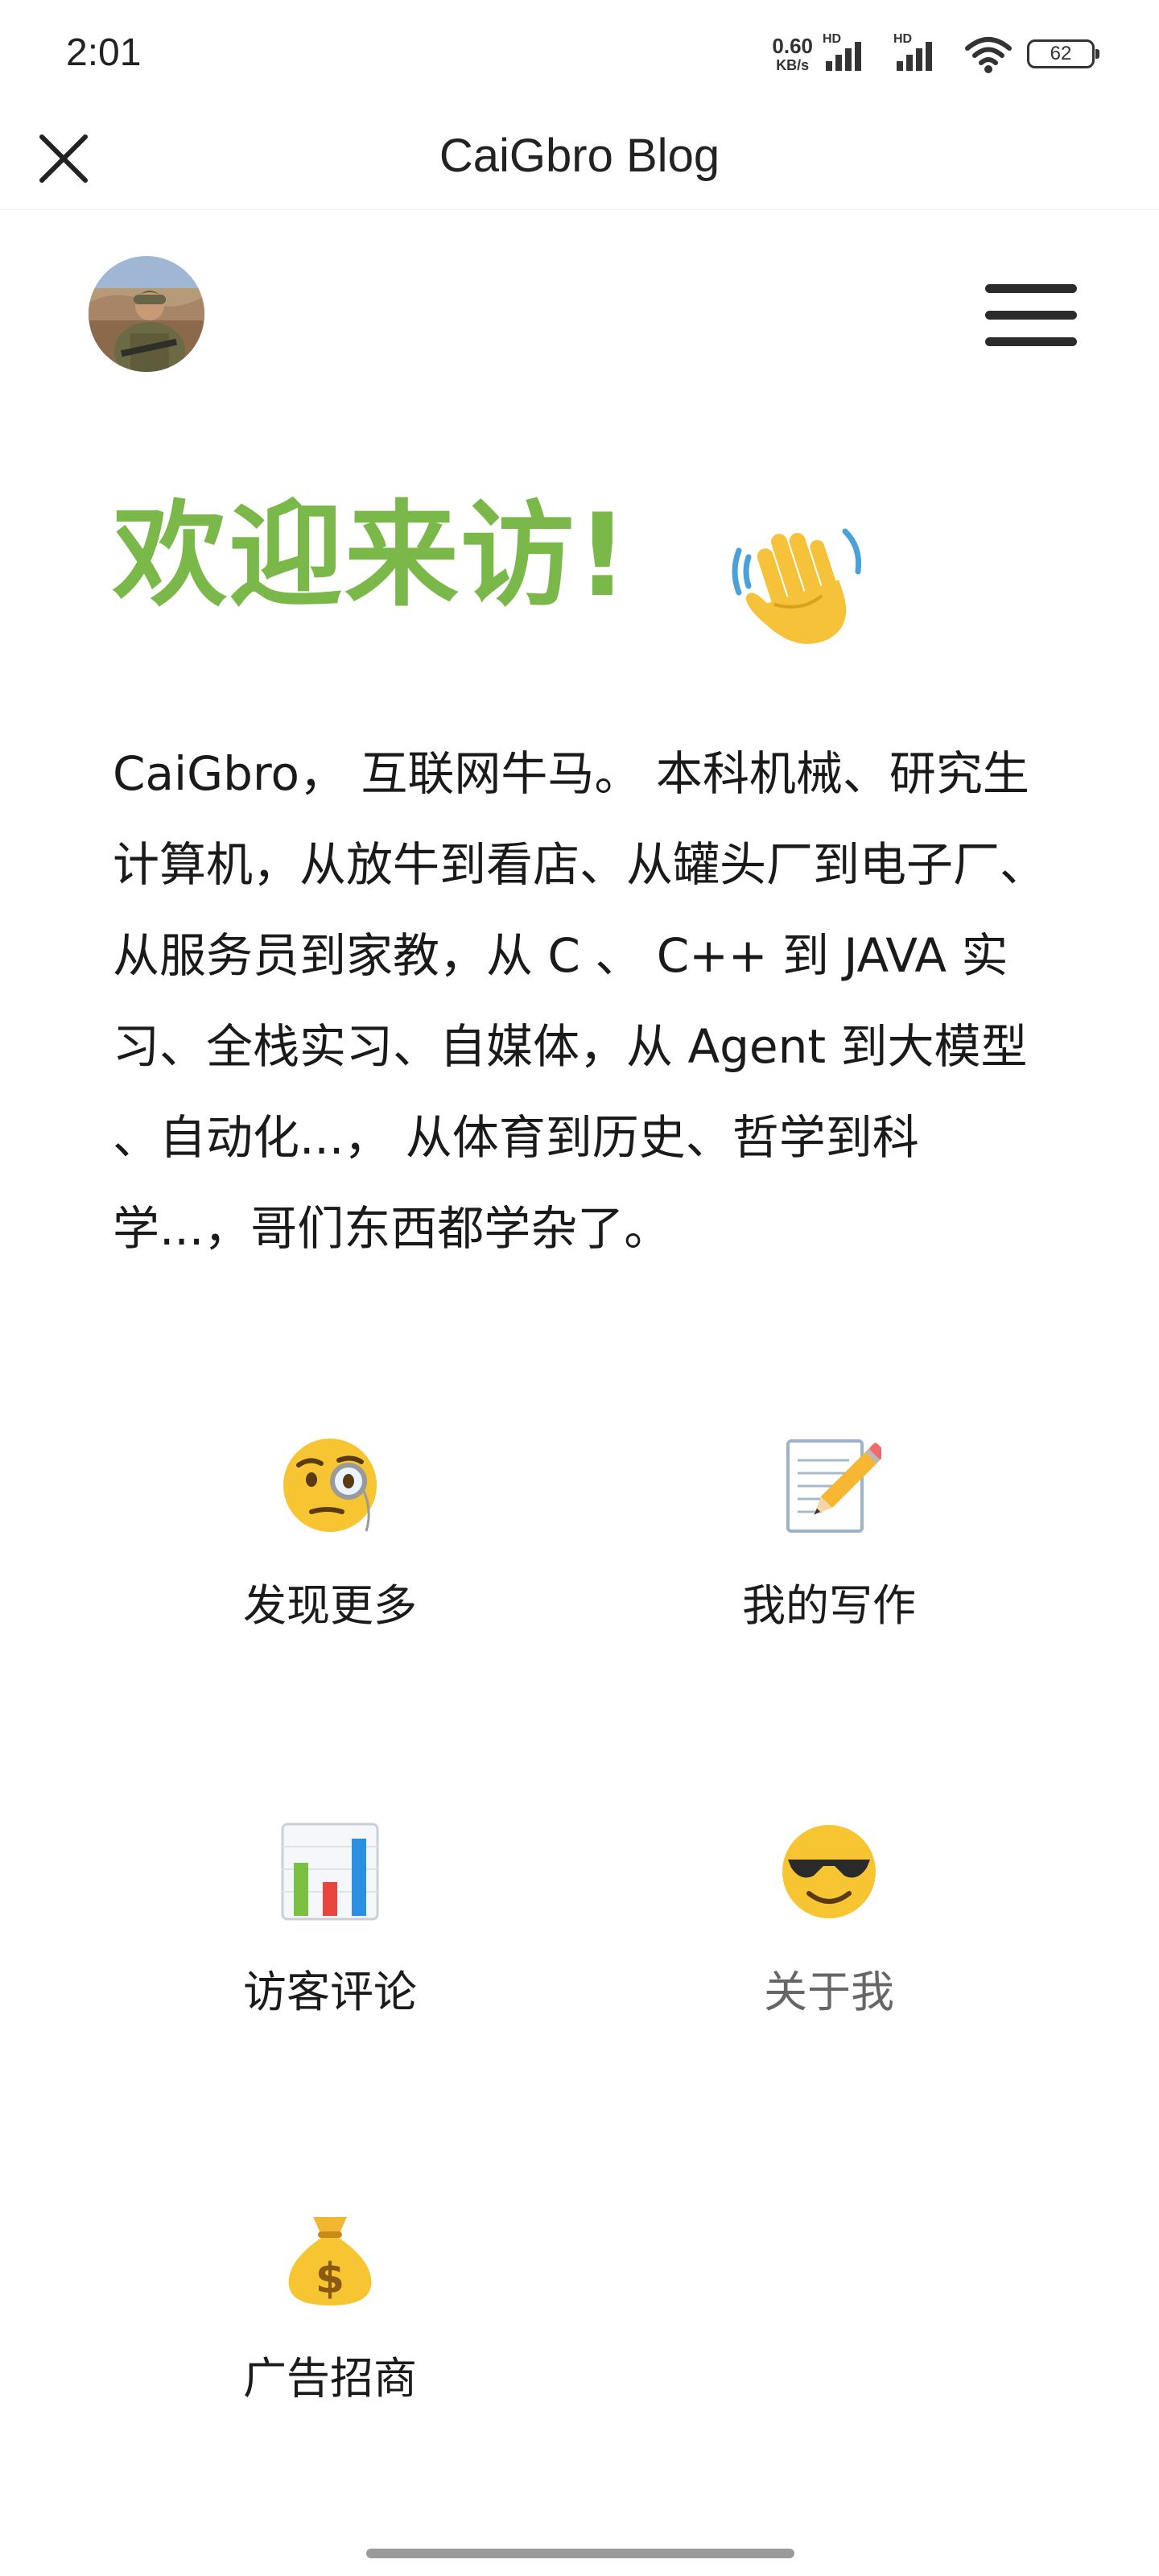 The height and width of the screenshot is (2576, 1159). I want to click on nav-label: 广告招商, so click(330, 2378).